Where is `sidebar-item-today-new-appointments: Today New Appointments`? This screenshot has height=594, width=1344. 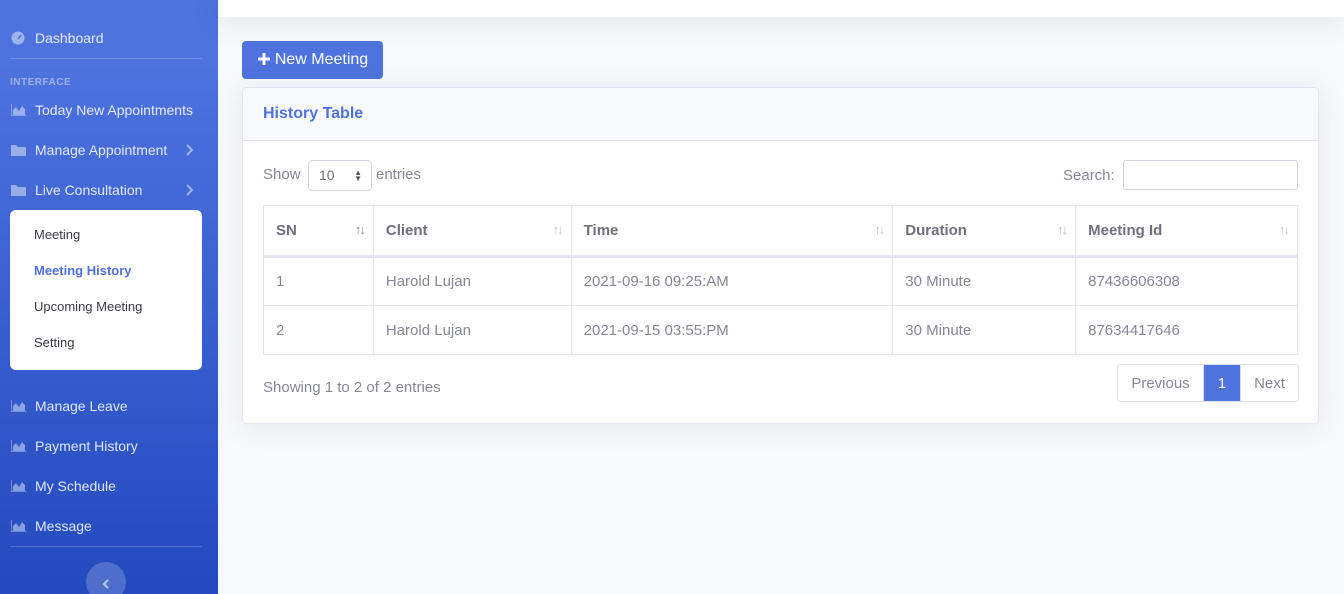
sidebar-item-today-new-appointments: Today New Appointments is located at coordinates (106, 110).